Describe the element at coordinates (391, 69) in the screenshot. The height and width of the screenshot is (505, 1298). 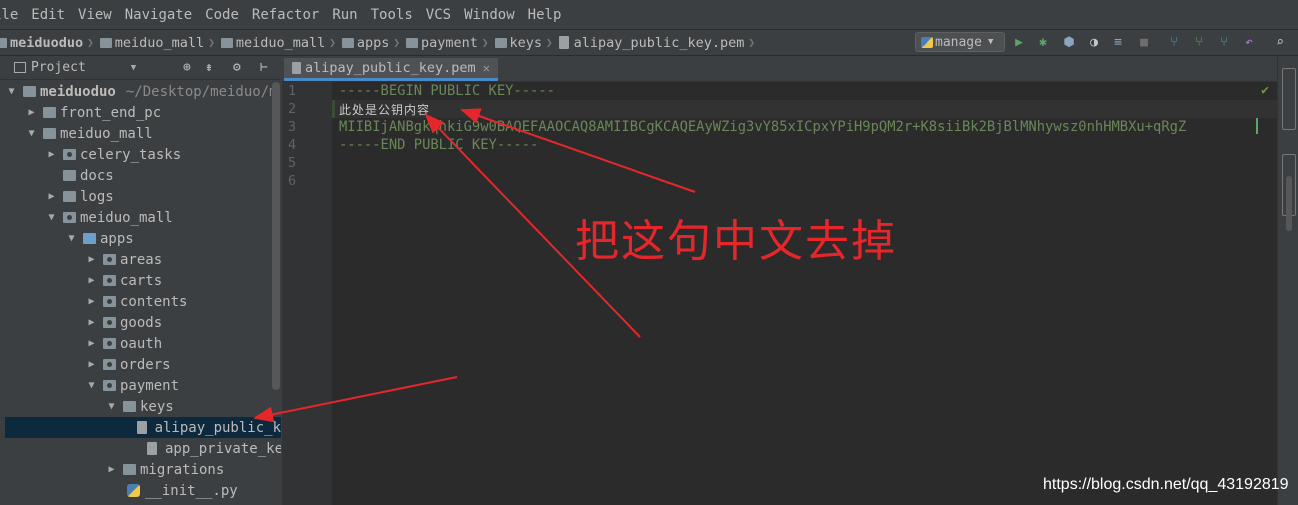
I see `tab-alipay-public-key: alipay_public_key.pem ✕` at that location.